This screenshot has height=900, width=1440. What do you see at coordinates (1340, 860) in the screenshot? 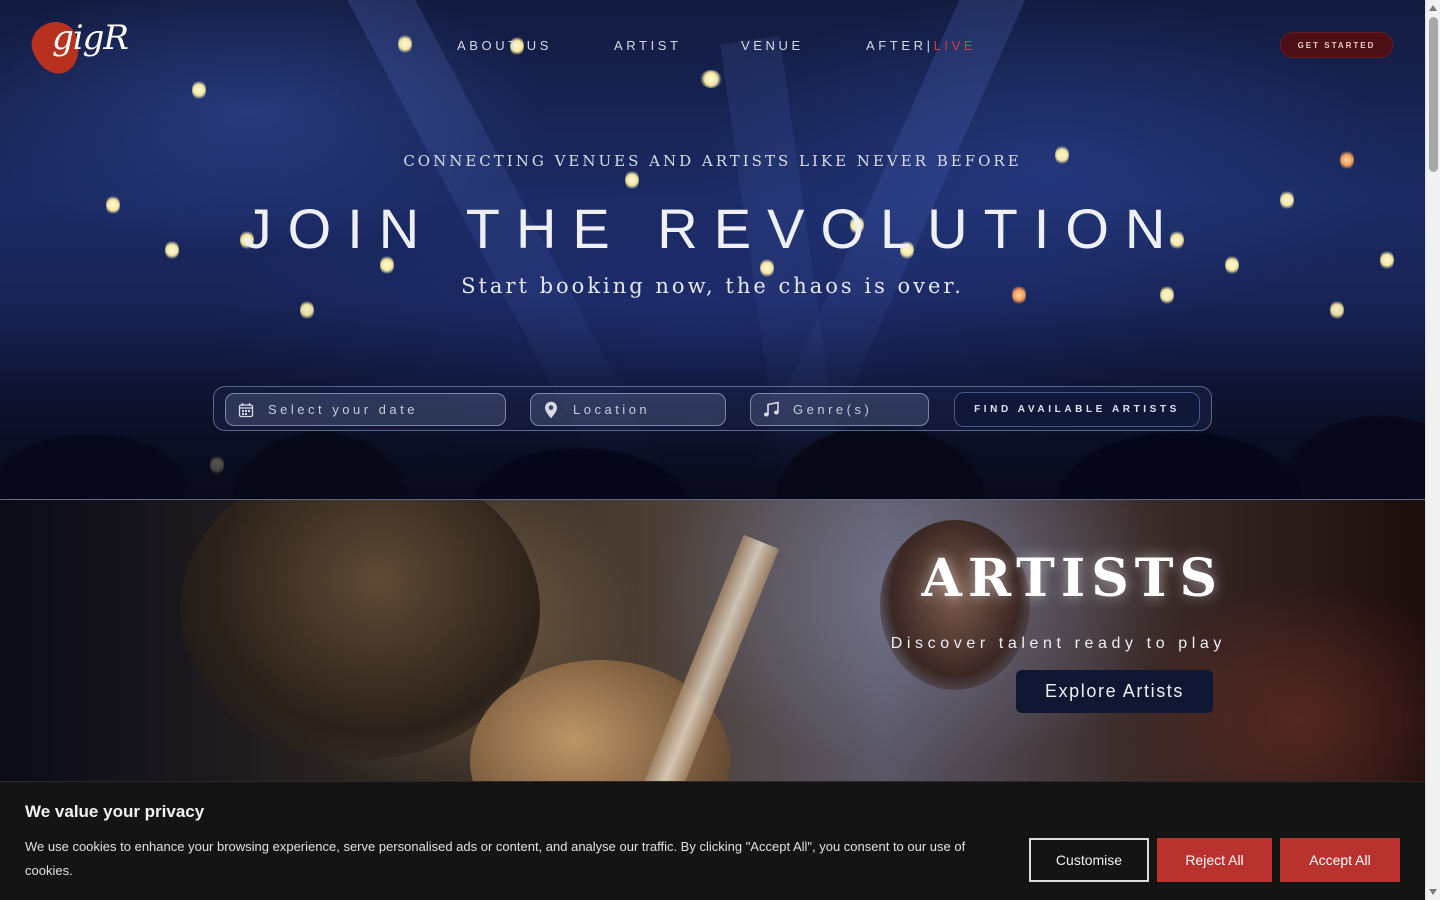
I see `accept-all-button: Accept All` at bounding box center [1340, 860].